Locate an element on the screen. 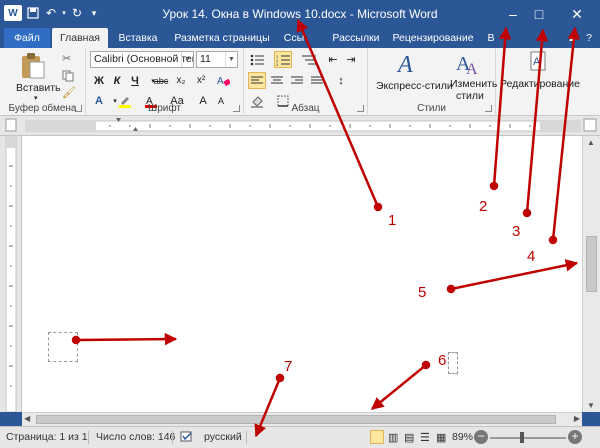 The image size is (600, 448). customize-icon: ▾ is located at coordinates (94, 13).